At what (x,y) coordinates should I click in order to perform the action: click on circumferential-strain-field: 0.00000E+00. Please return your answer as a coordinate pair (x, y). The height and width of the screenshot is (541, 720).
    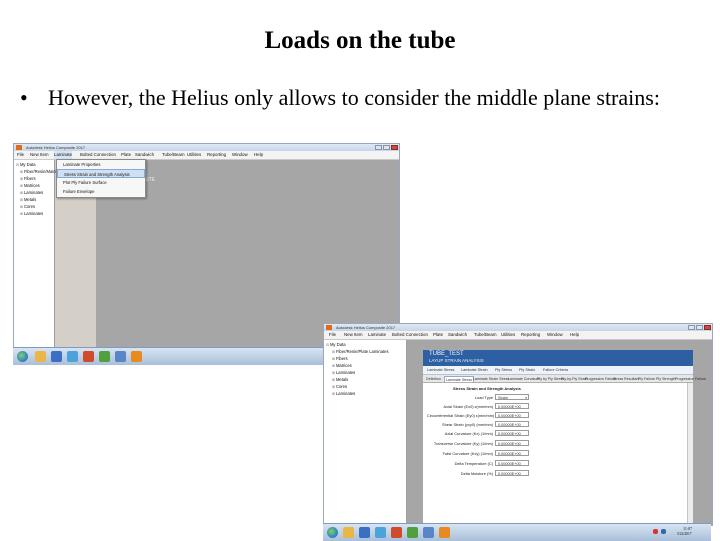
    Looking at the image, I should click on (512, 415).